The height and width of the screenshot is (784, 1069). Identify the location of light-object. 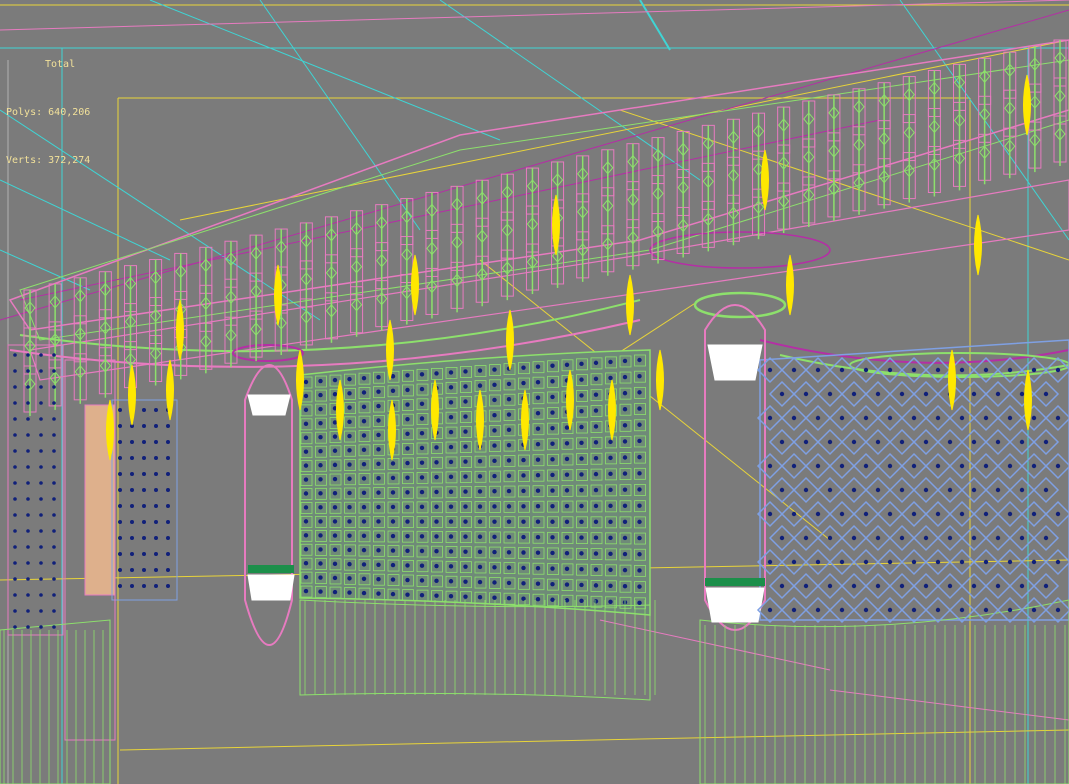
(978, 245).